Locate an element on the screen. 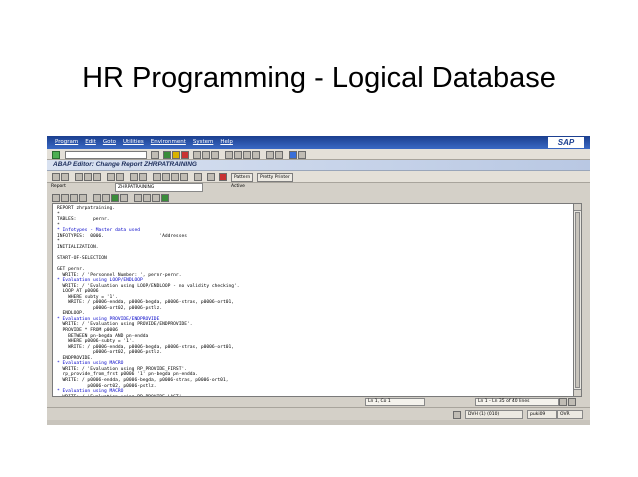  exit-icon is located at coordinates (176, 155).